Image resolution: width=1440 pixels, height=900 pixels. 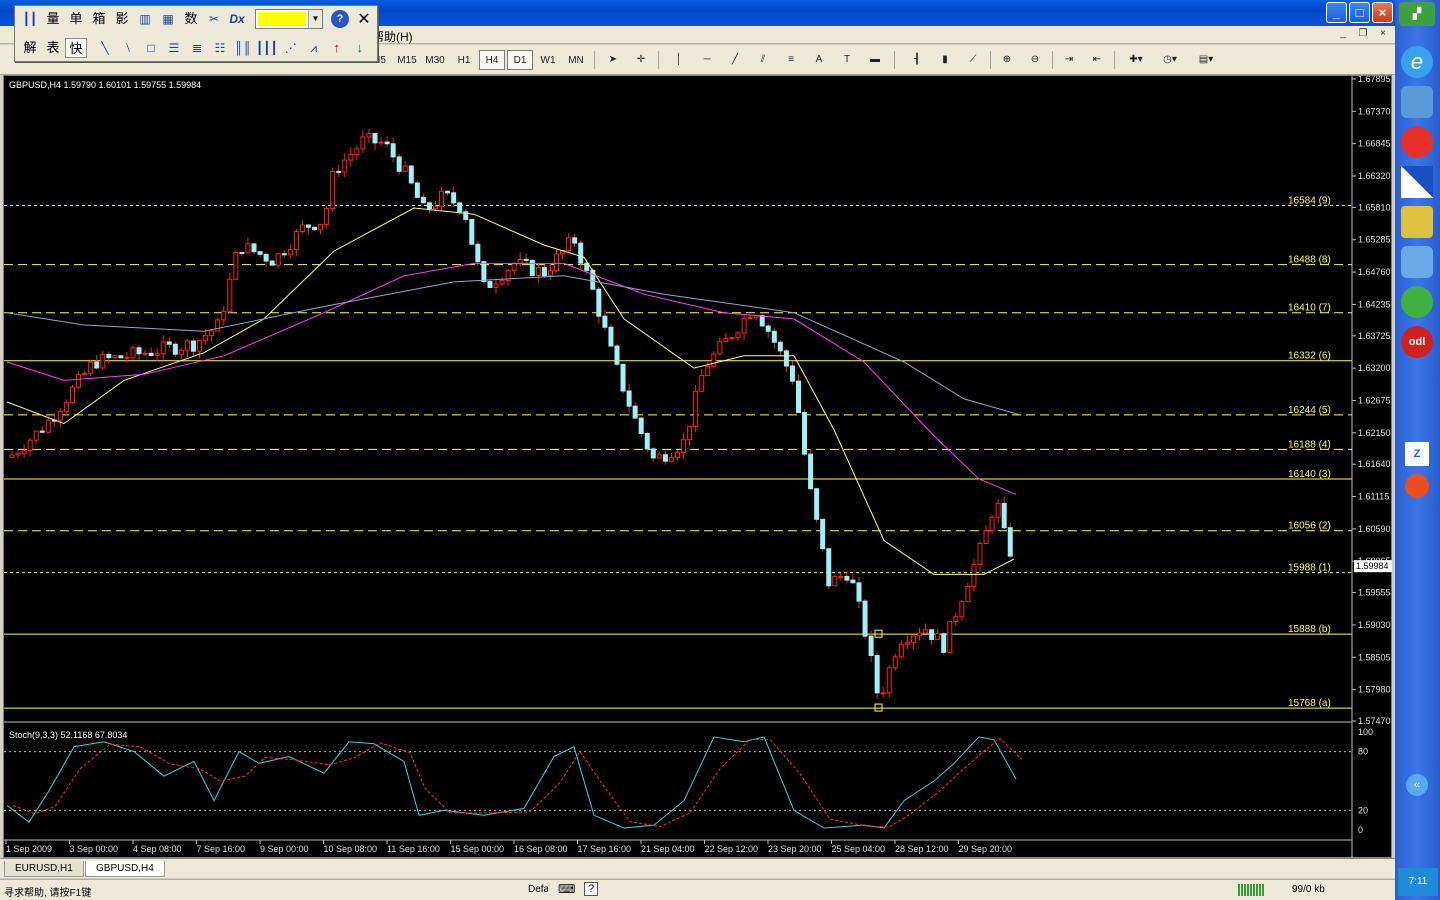 I want to click on mdi-close-button: ×, so click(x=1383, y=34).